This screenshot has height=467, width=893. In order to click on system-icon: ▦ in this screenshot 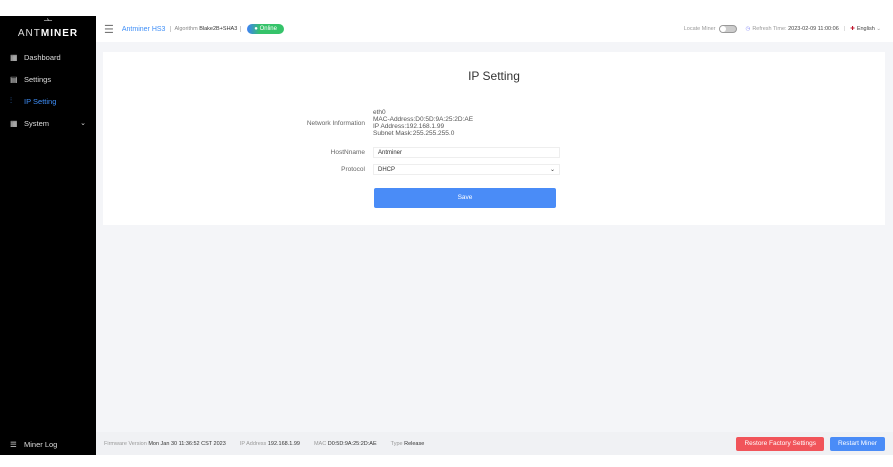, I will do `click(14, 123)`.